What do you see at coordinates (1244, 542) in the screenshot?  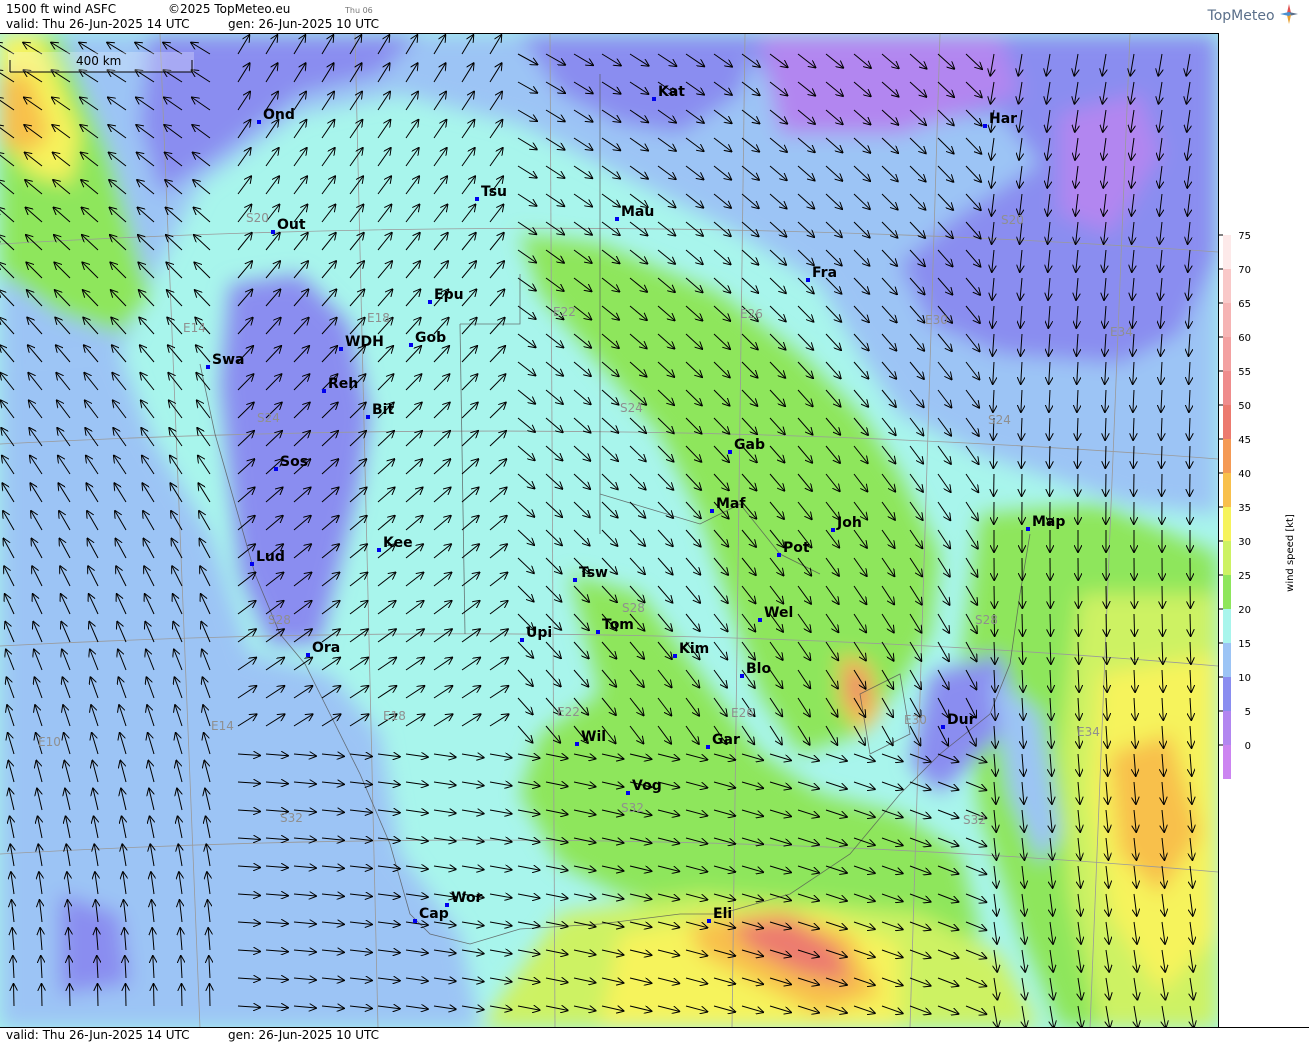 I see `legend-tick-label: 30` at bounding box center [1244, 542].